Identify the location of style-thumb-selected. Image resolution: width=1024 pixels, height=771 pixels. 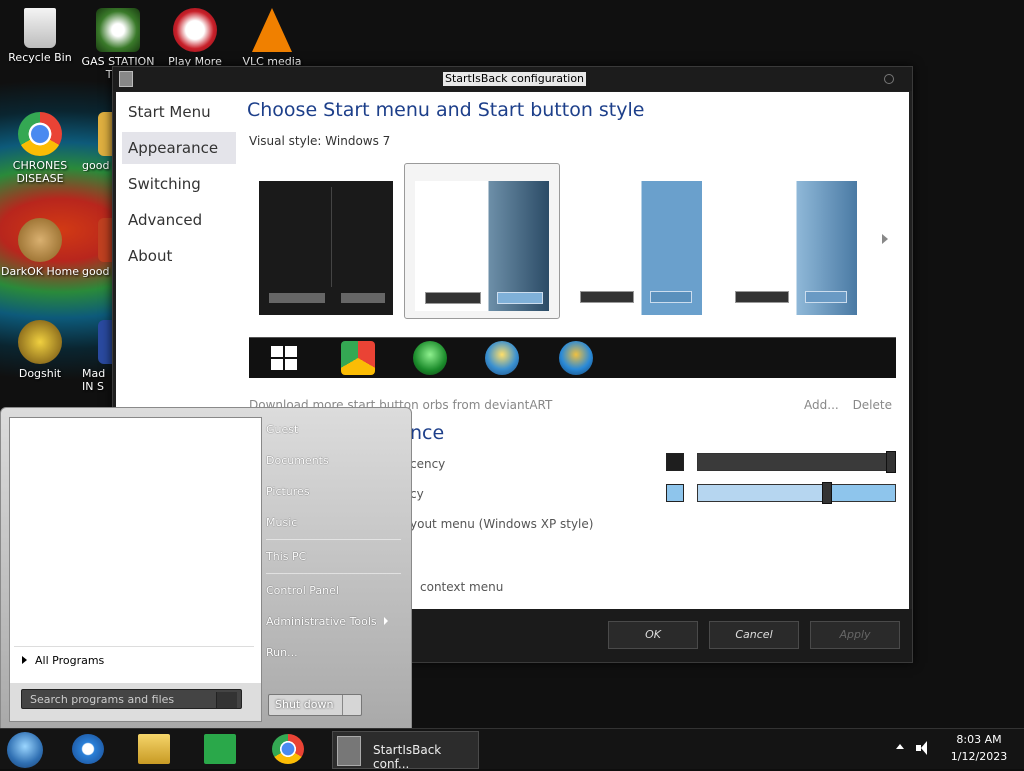
(482, 241).